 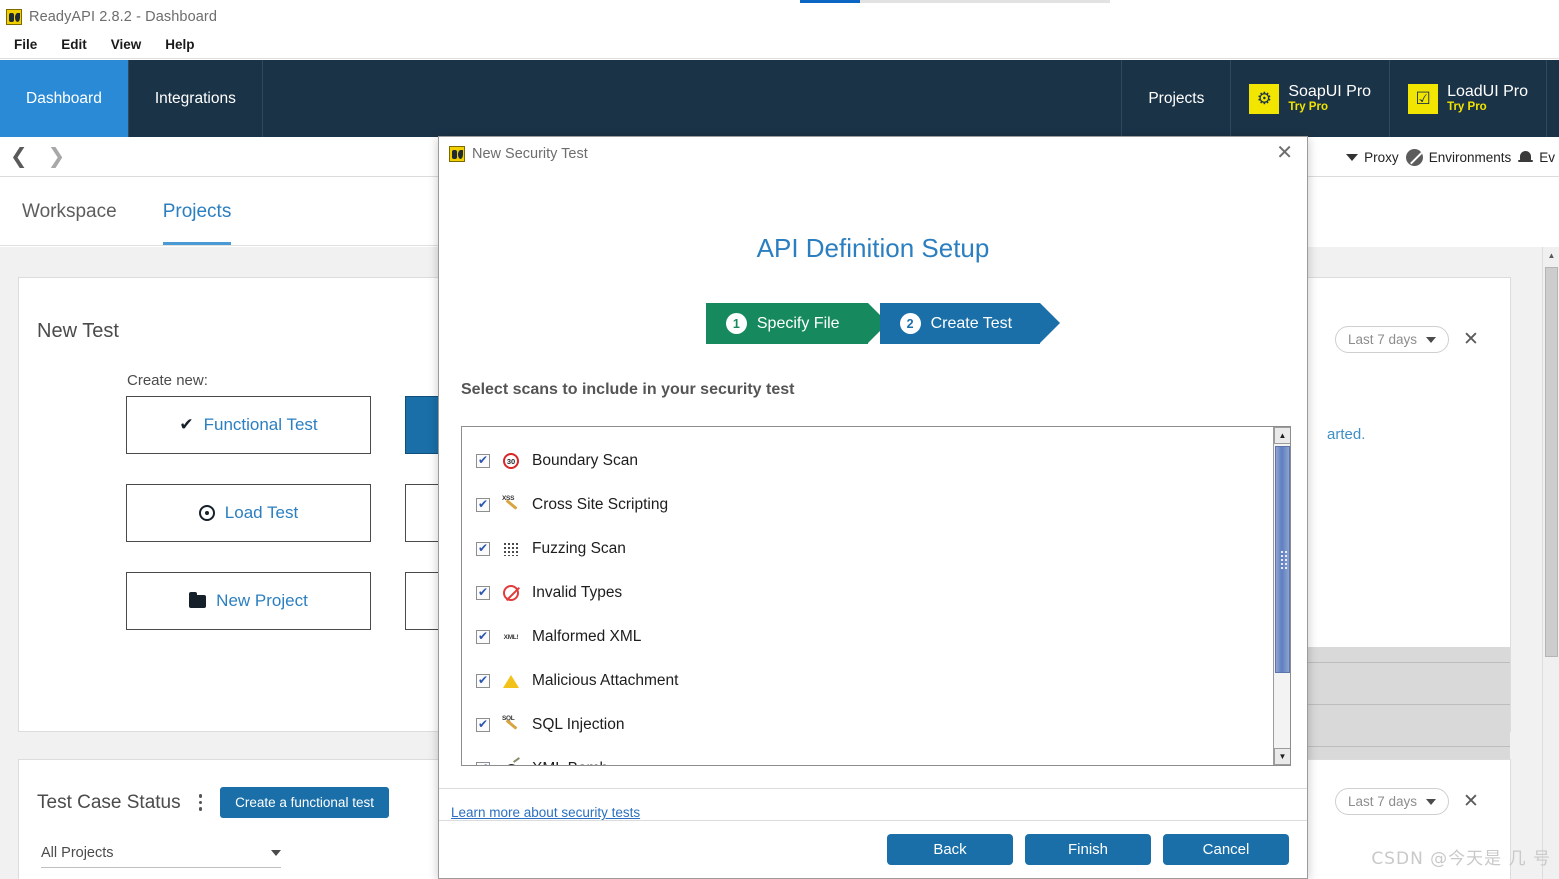 I want to click on new-test-range-label: Last 7 days, so click(x=1383, y=339).